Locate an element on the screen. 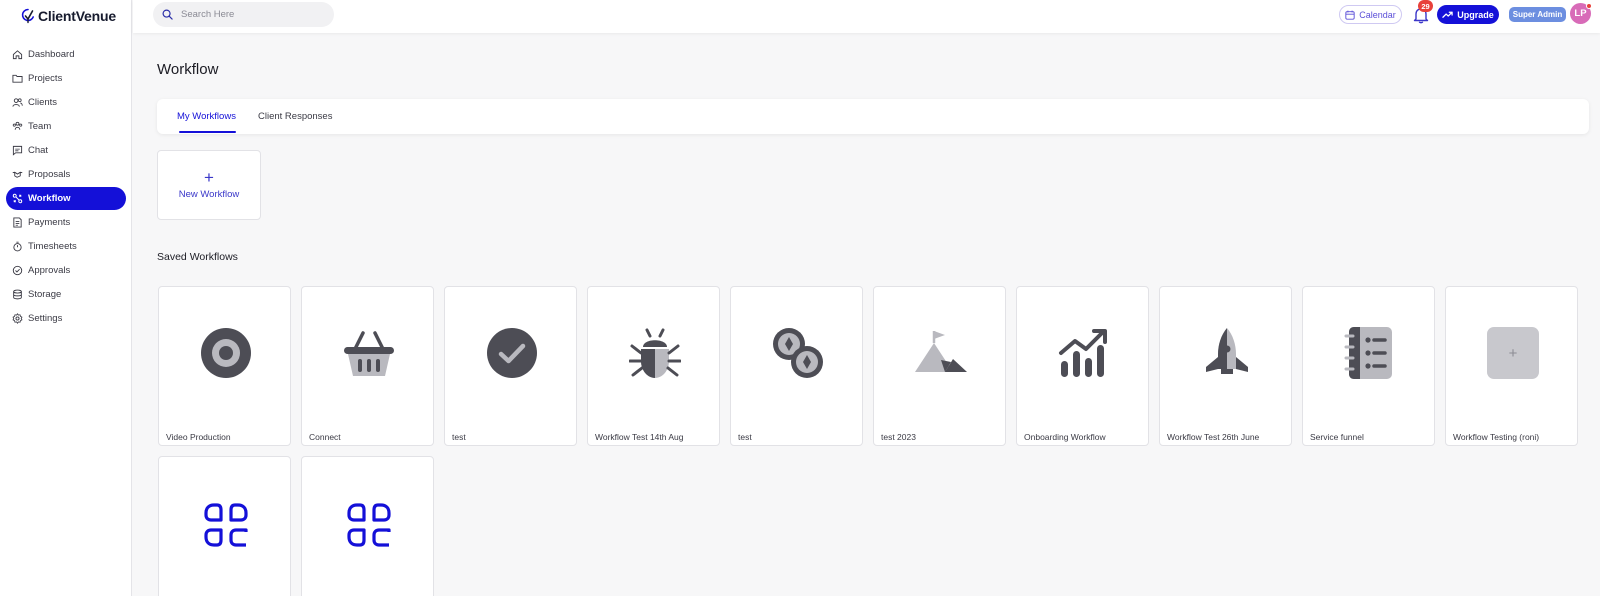 Image resolution: width=1600 pixels, height=596 pixels. sidebar-item-team: Team is located at coordinates (66, 126).